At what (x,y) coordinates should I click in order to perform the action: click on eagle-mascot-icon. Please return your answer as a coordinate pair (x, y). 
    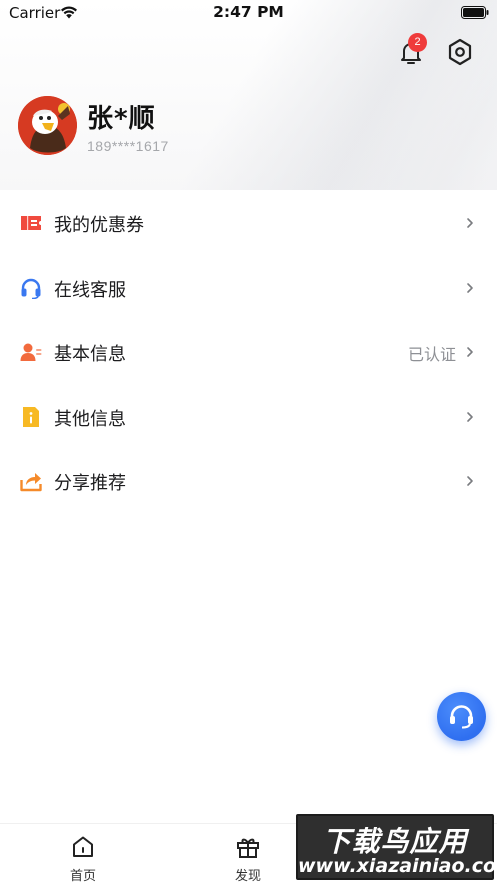
    Looking at the image, I should click on (47, 125).